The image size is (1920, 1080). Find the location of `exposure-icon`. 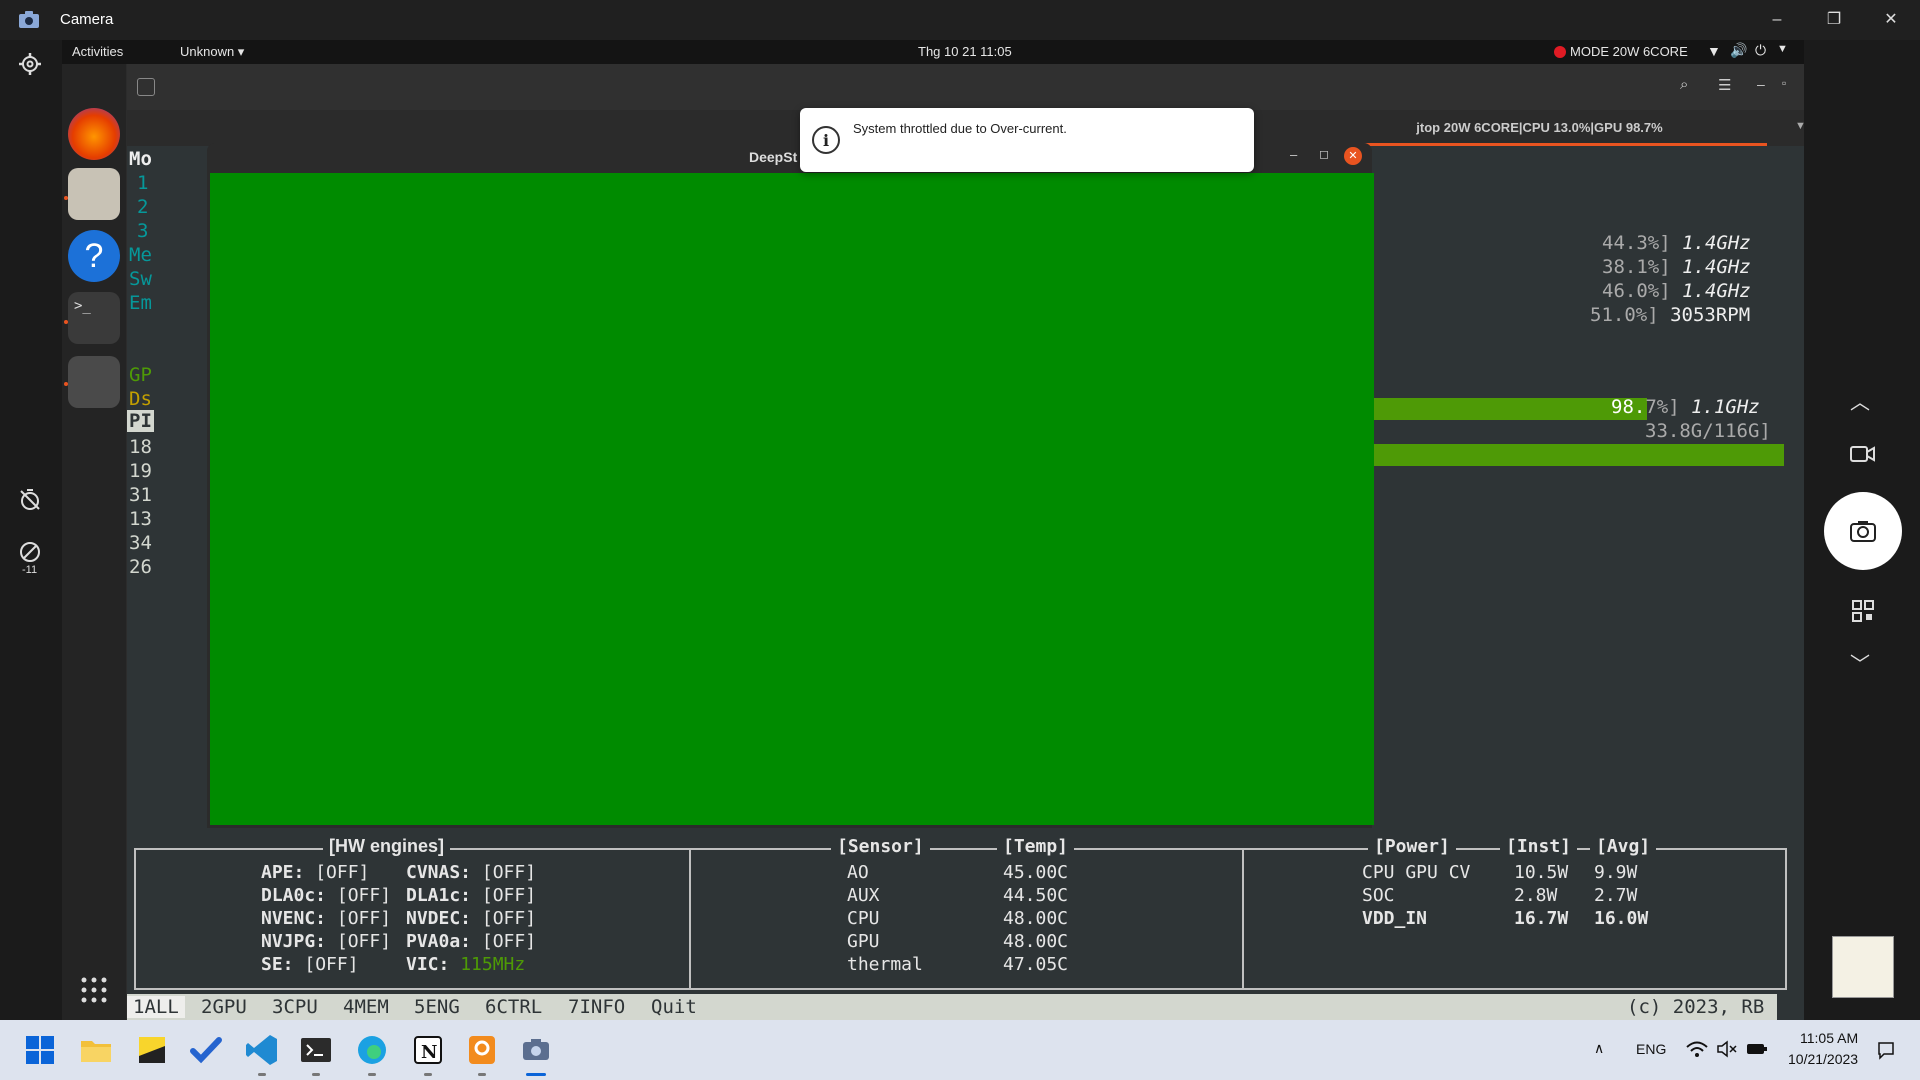

exposure-icon is located at coordinates (30, 552).